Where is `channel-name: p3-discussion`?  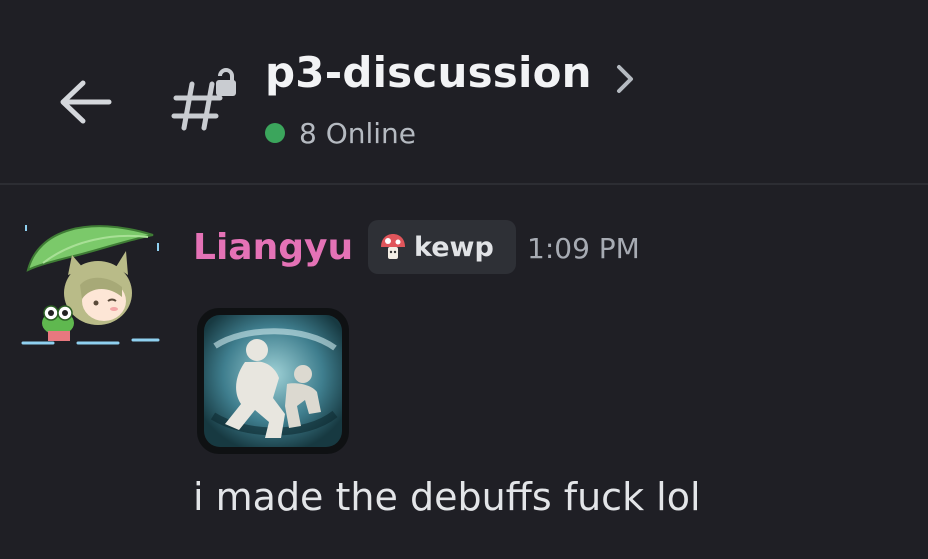 channel-name: p3-discussion is located at coordinates (428, 72).